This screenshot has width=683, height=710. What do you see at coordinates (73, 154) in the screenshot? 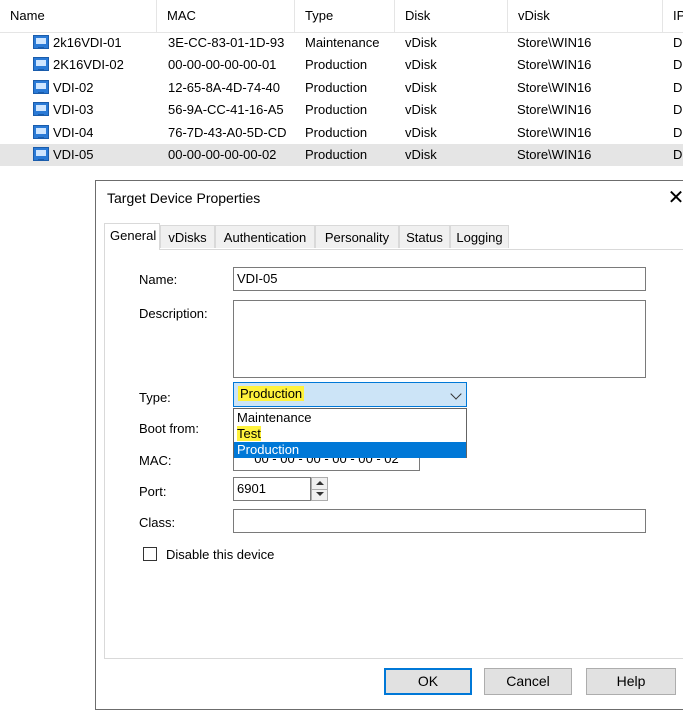
I see `cell-name: VDI-05` at bounding box center [73, 154].